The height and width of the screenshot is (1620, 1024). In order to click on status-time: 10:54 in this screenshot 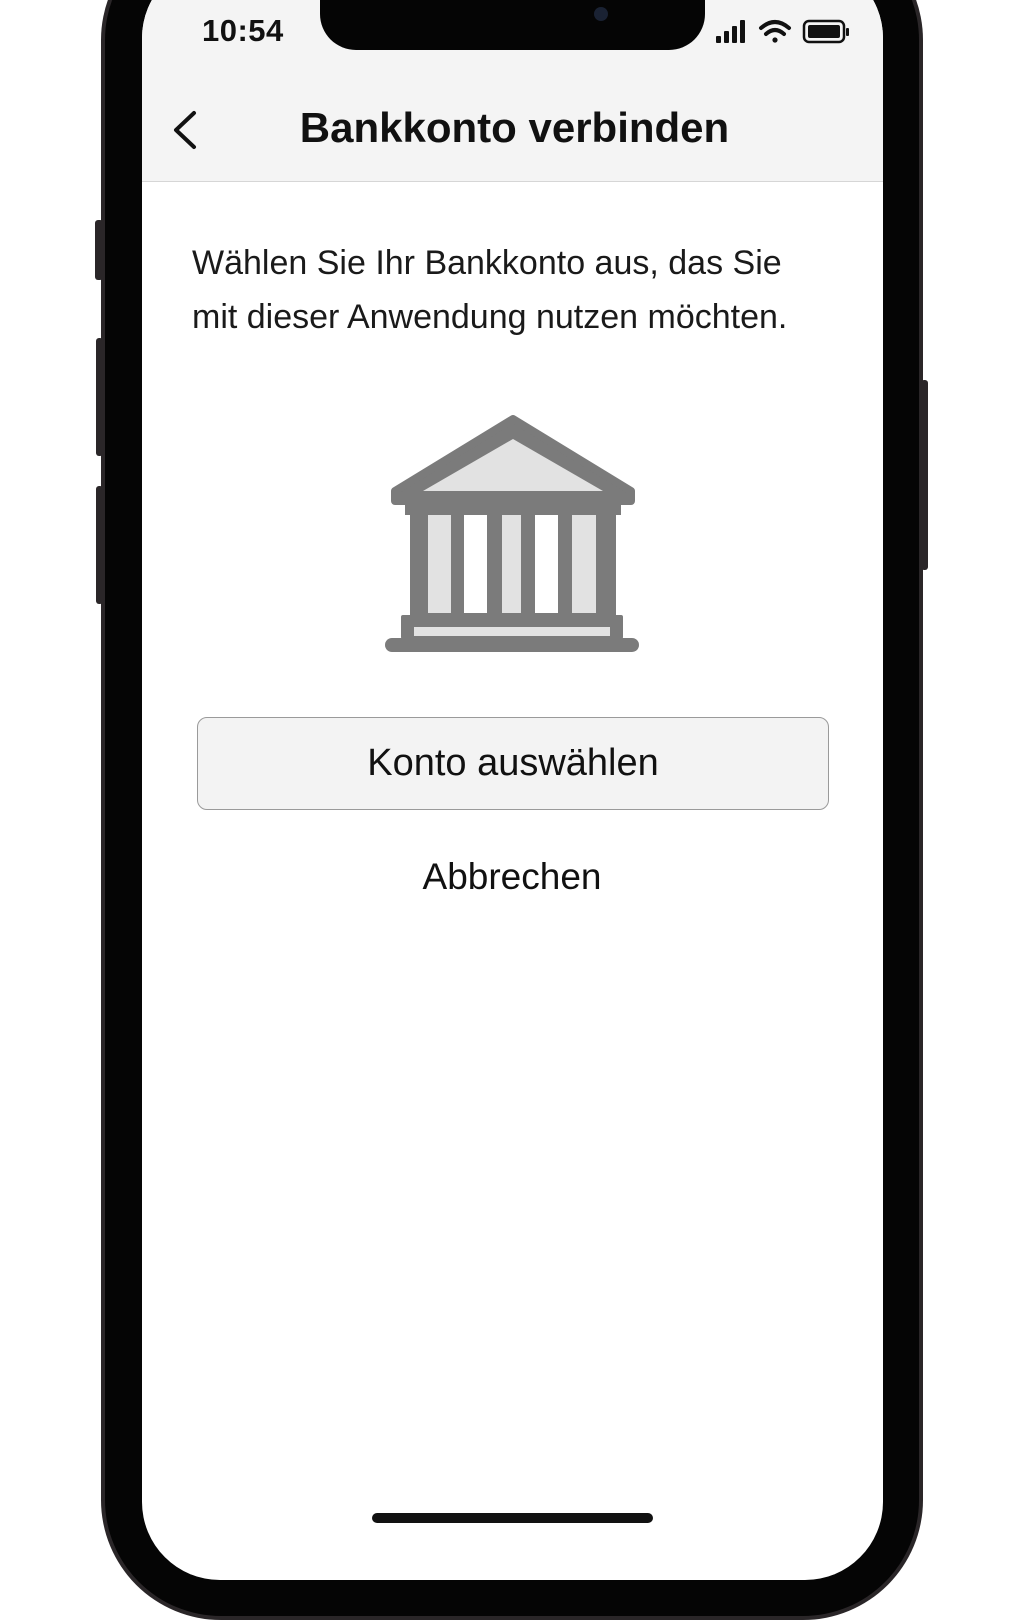, I will do `click(243, 30)`.